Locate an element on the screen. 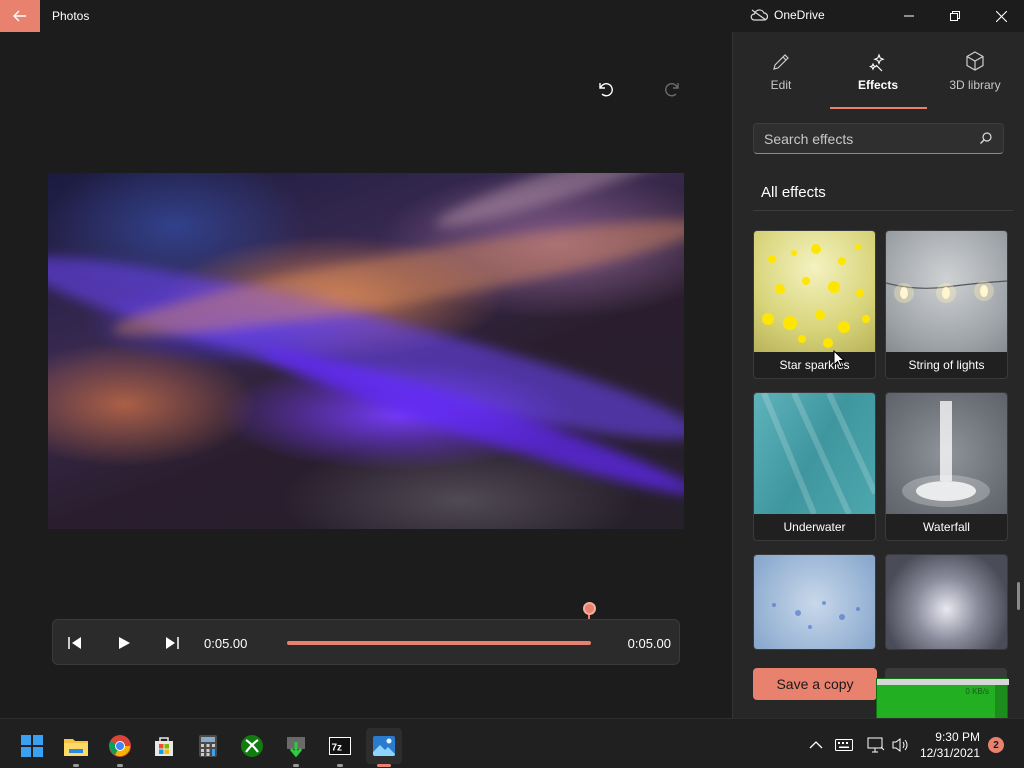 The width and height of the screenshot is (1024, 768). effect-string-of-lights: String of lights is located at coordinates (946, 304).